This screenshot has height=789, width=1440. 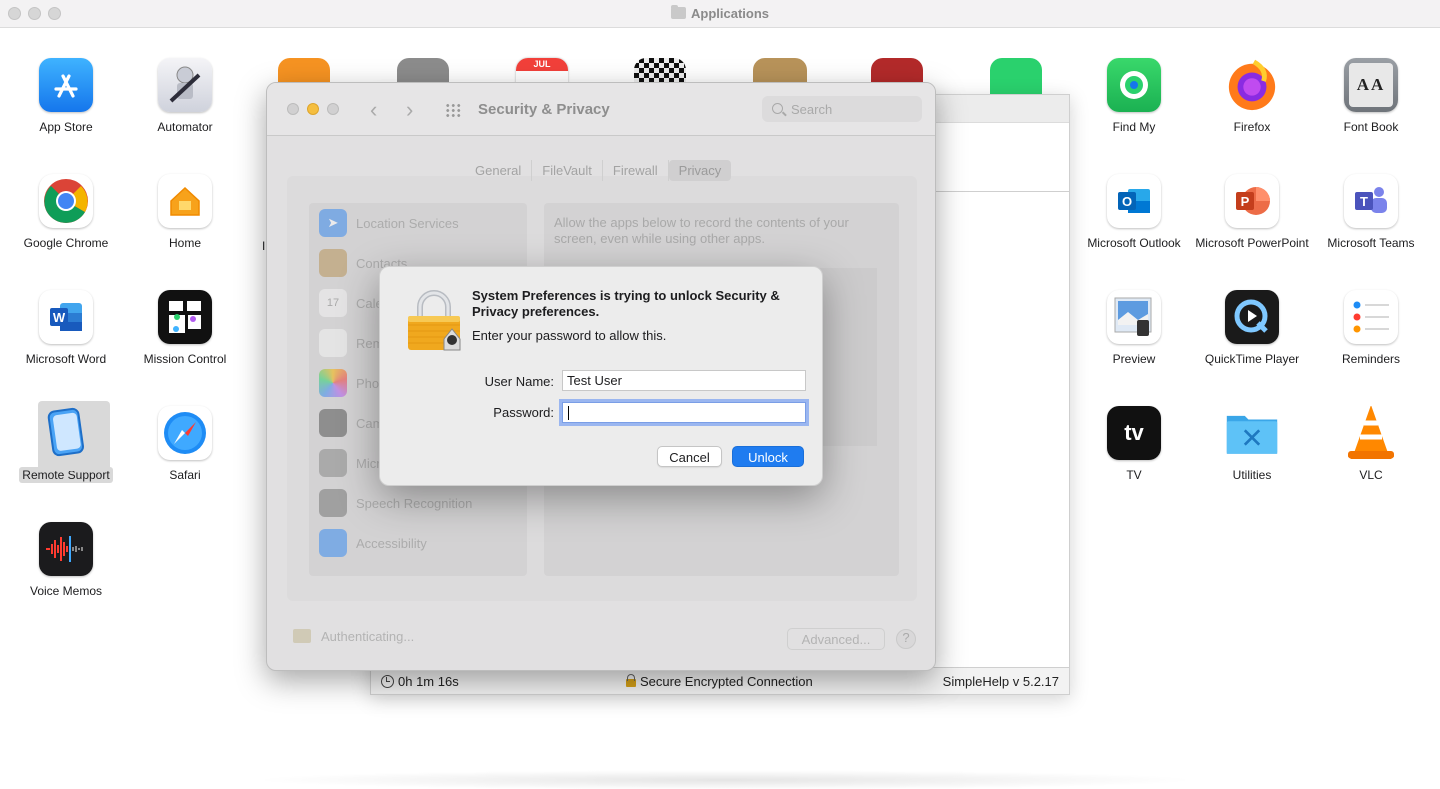 What do you see at coordinates (678, 12) in the screenshot?
I see `folder-icon` at bounding box center [678, 12].